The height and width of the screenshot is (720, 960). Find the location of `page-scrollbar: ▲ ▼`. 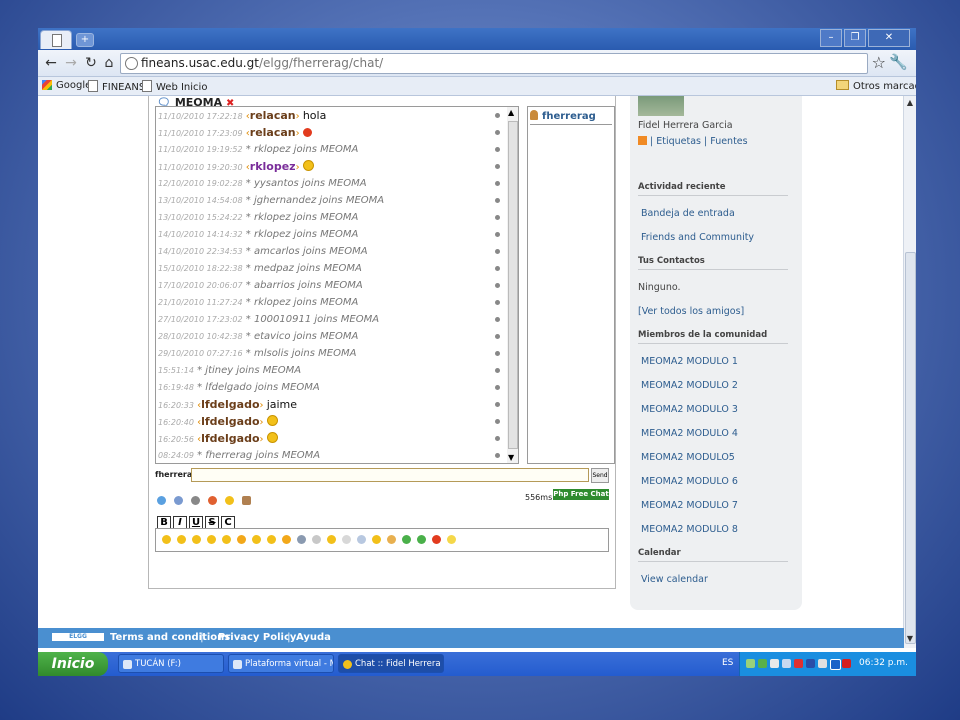

page-scrollbar: ▲ ▼ is located at coordinates (909, 372).